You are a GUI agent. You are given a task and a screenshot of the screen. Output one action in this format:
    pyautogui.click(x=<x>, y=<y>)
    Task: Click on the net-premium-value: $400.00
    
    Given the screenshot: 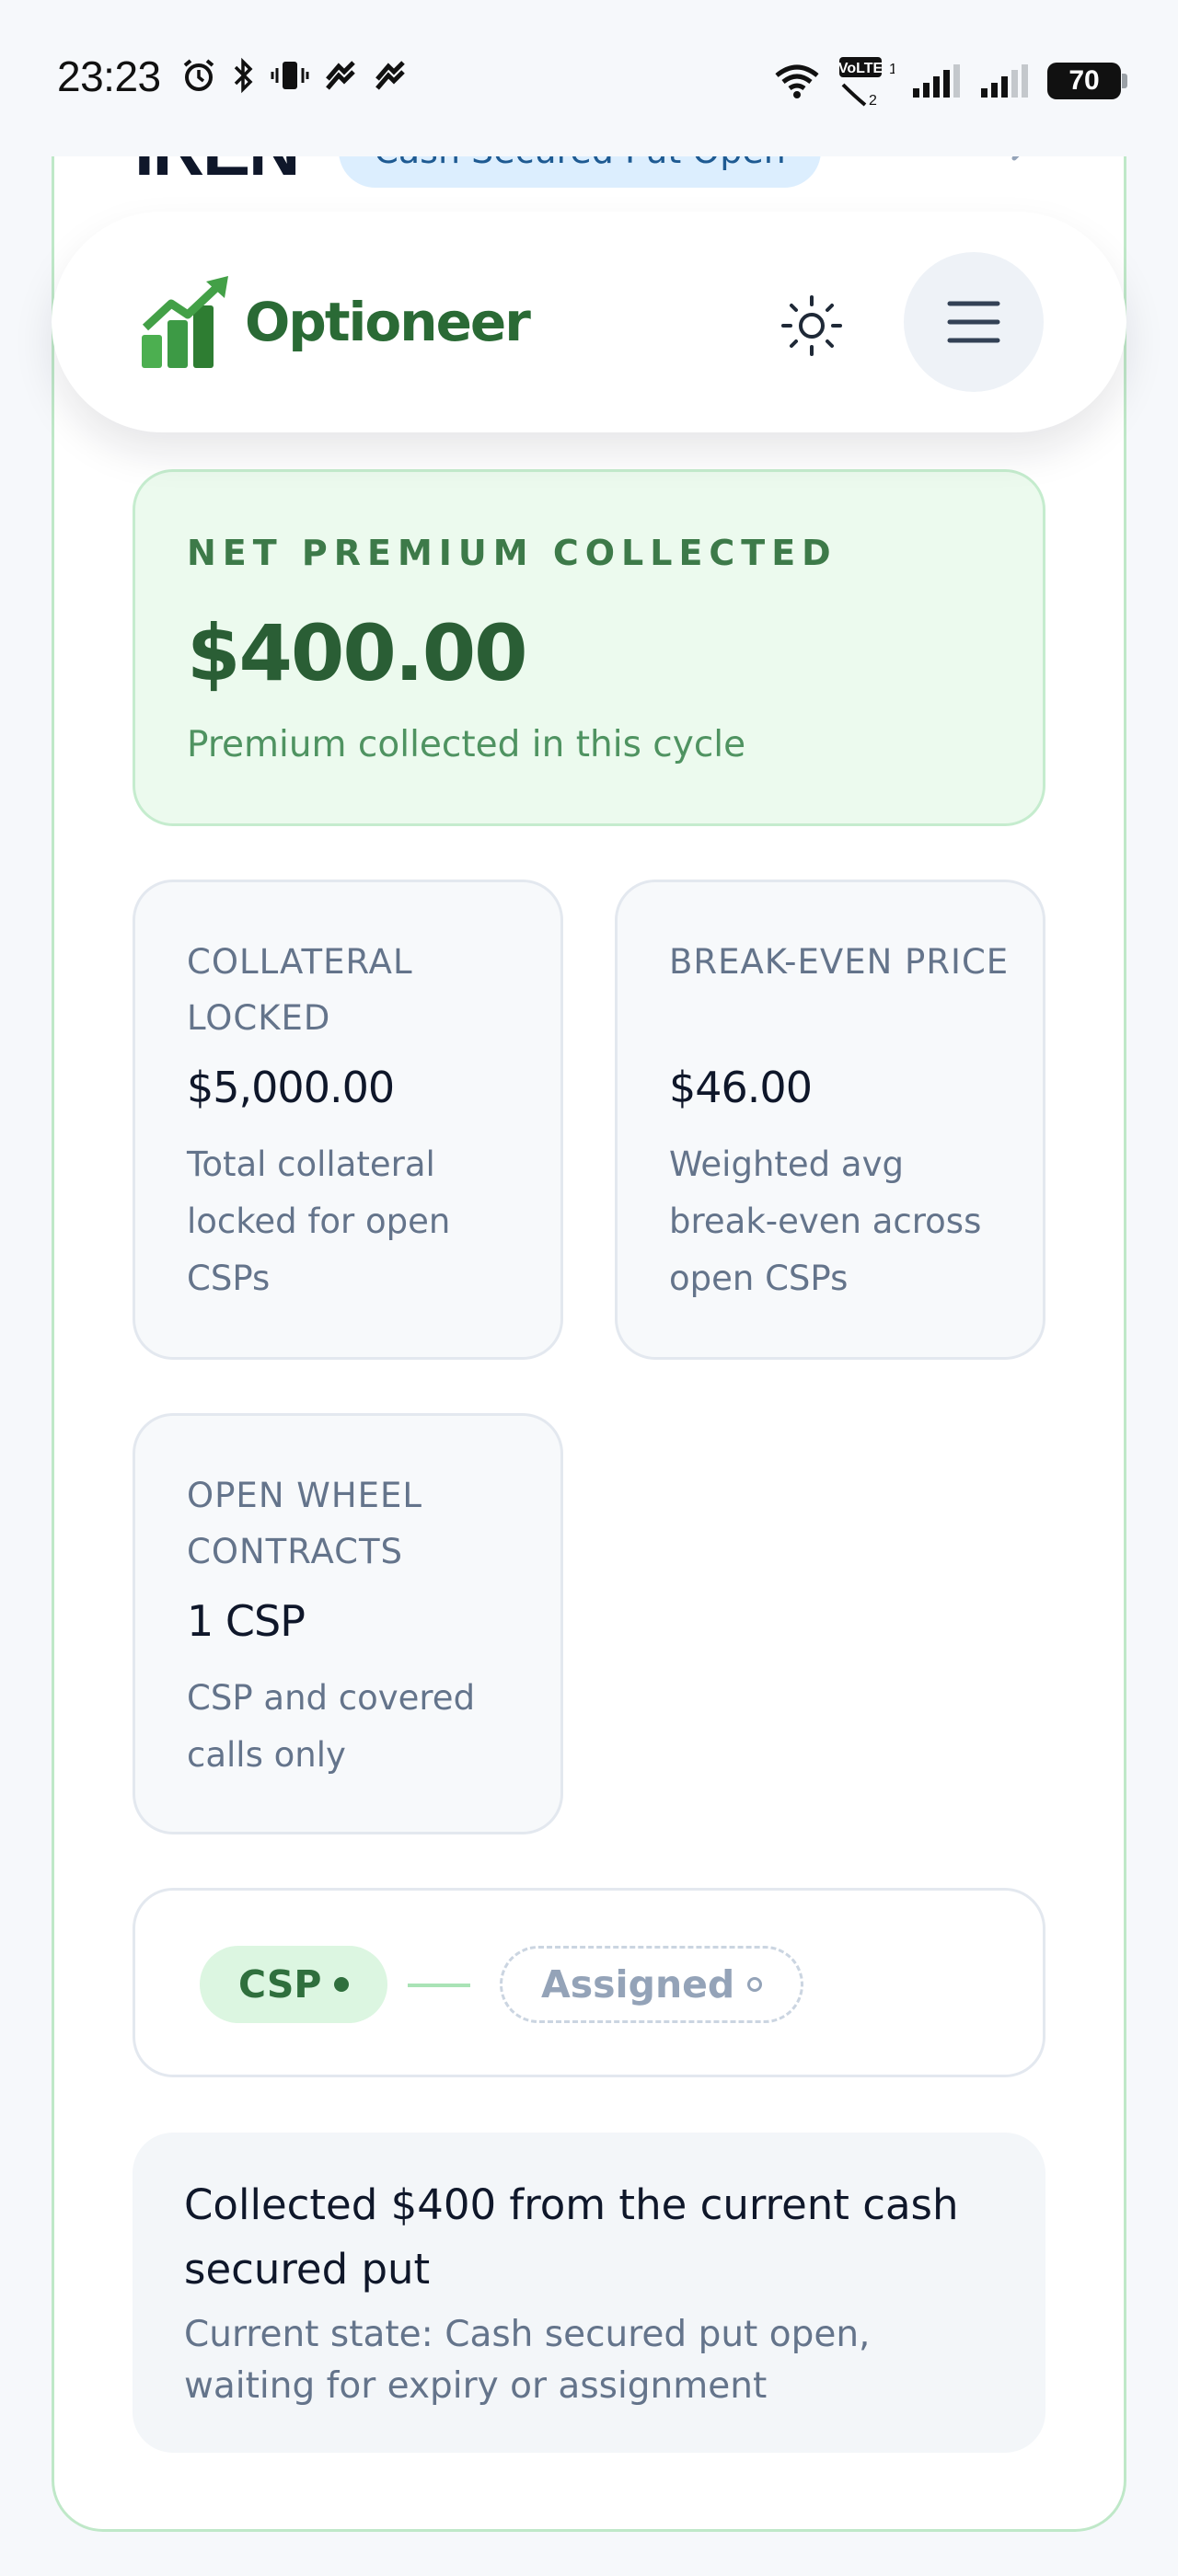 What is the action you would take?
    pyautogui.click(x=357, y=653)
    